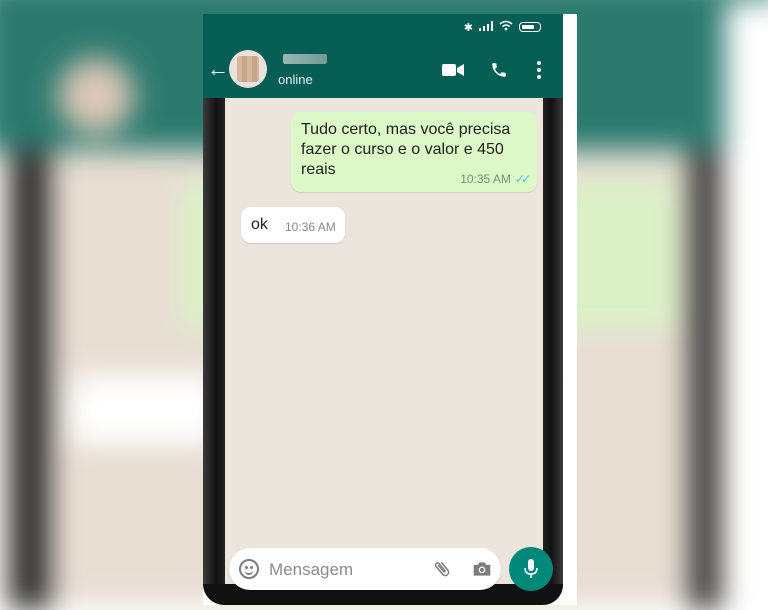 The height and width of the screenshot is (610, 768). Describe the element at coordinates (453, 70) in the screenshot. I see `video-call-icon` at that location.